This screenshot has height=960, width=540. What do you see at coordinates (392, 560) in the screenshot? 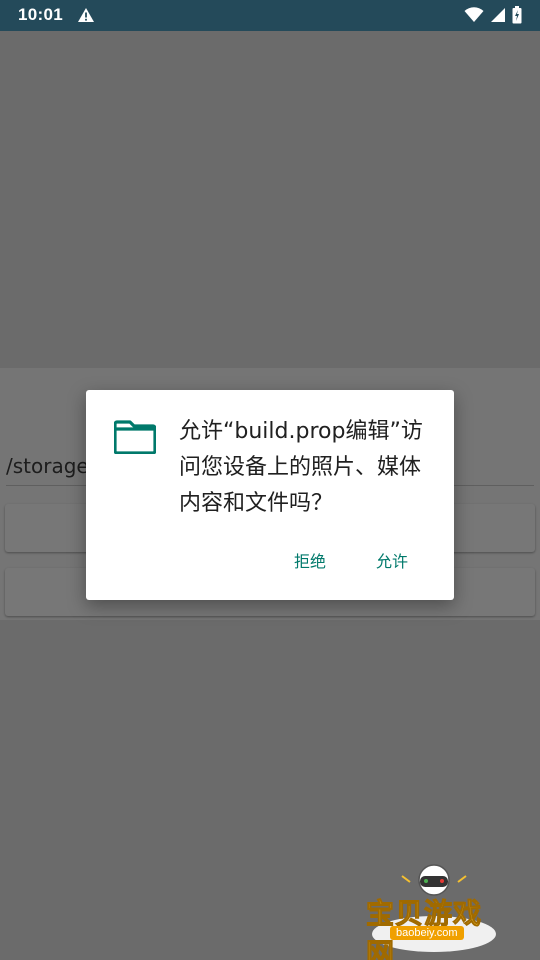
I see `allow-button: 允许` at bounding box center [392, 560].